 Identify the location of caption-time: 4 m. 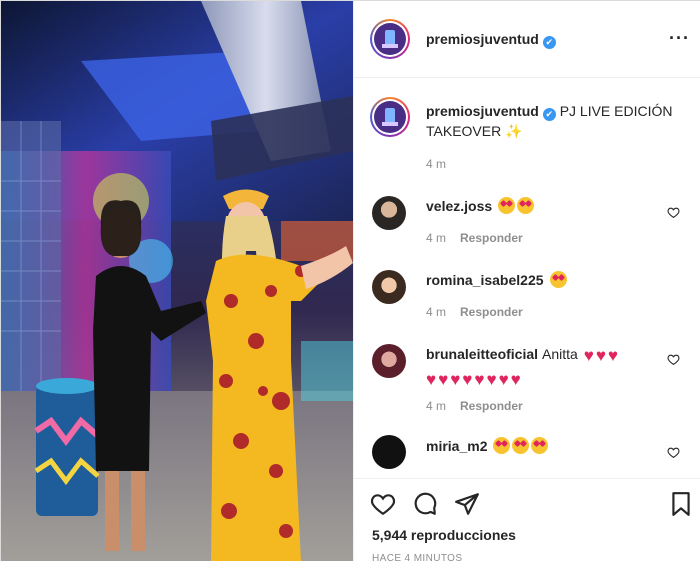
(436, 164).